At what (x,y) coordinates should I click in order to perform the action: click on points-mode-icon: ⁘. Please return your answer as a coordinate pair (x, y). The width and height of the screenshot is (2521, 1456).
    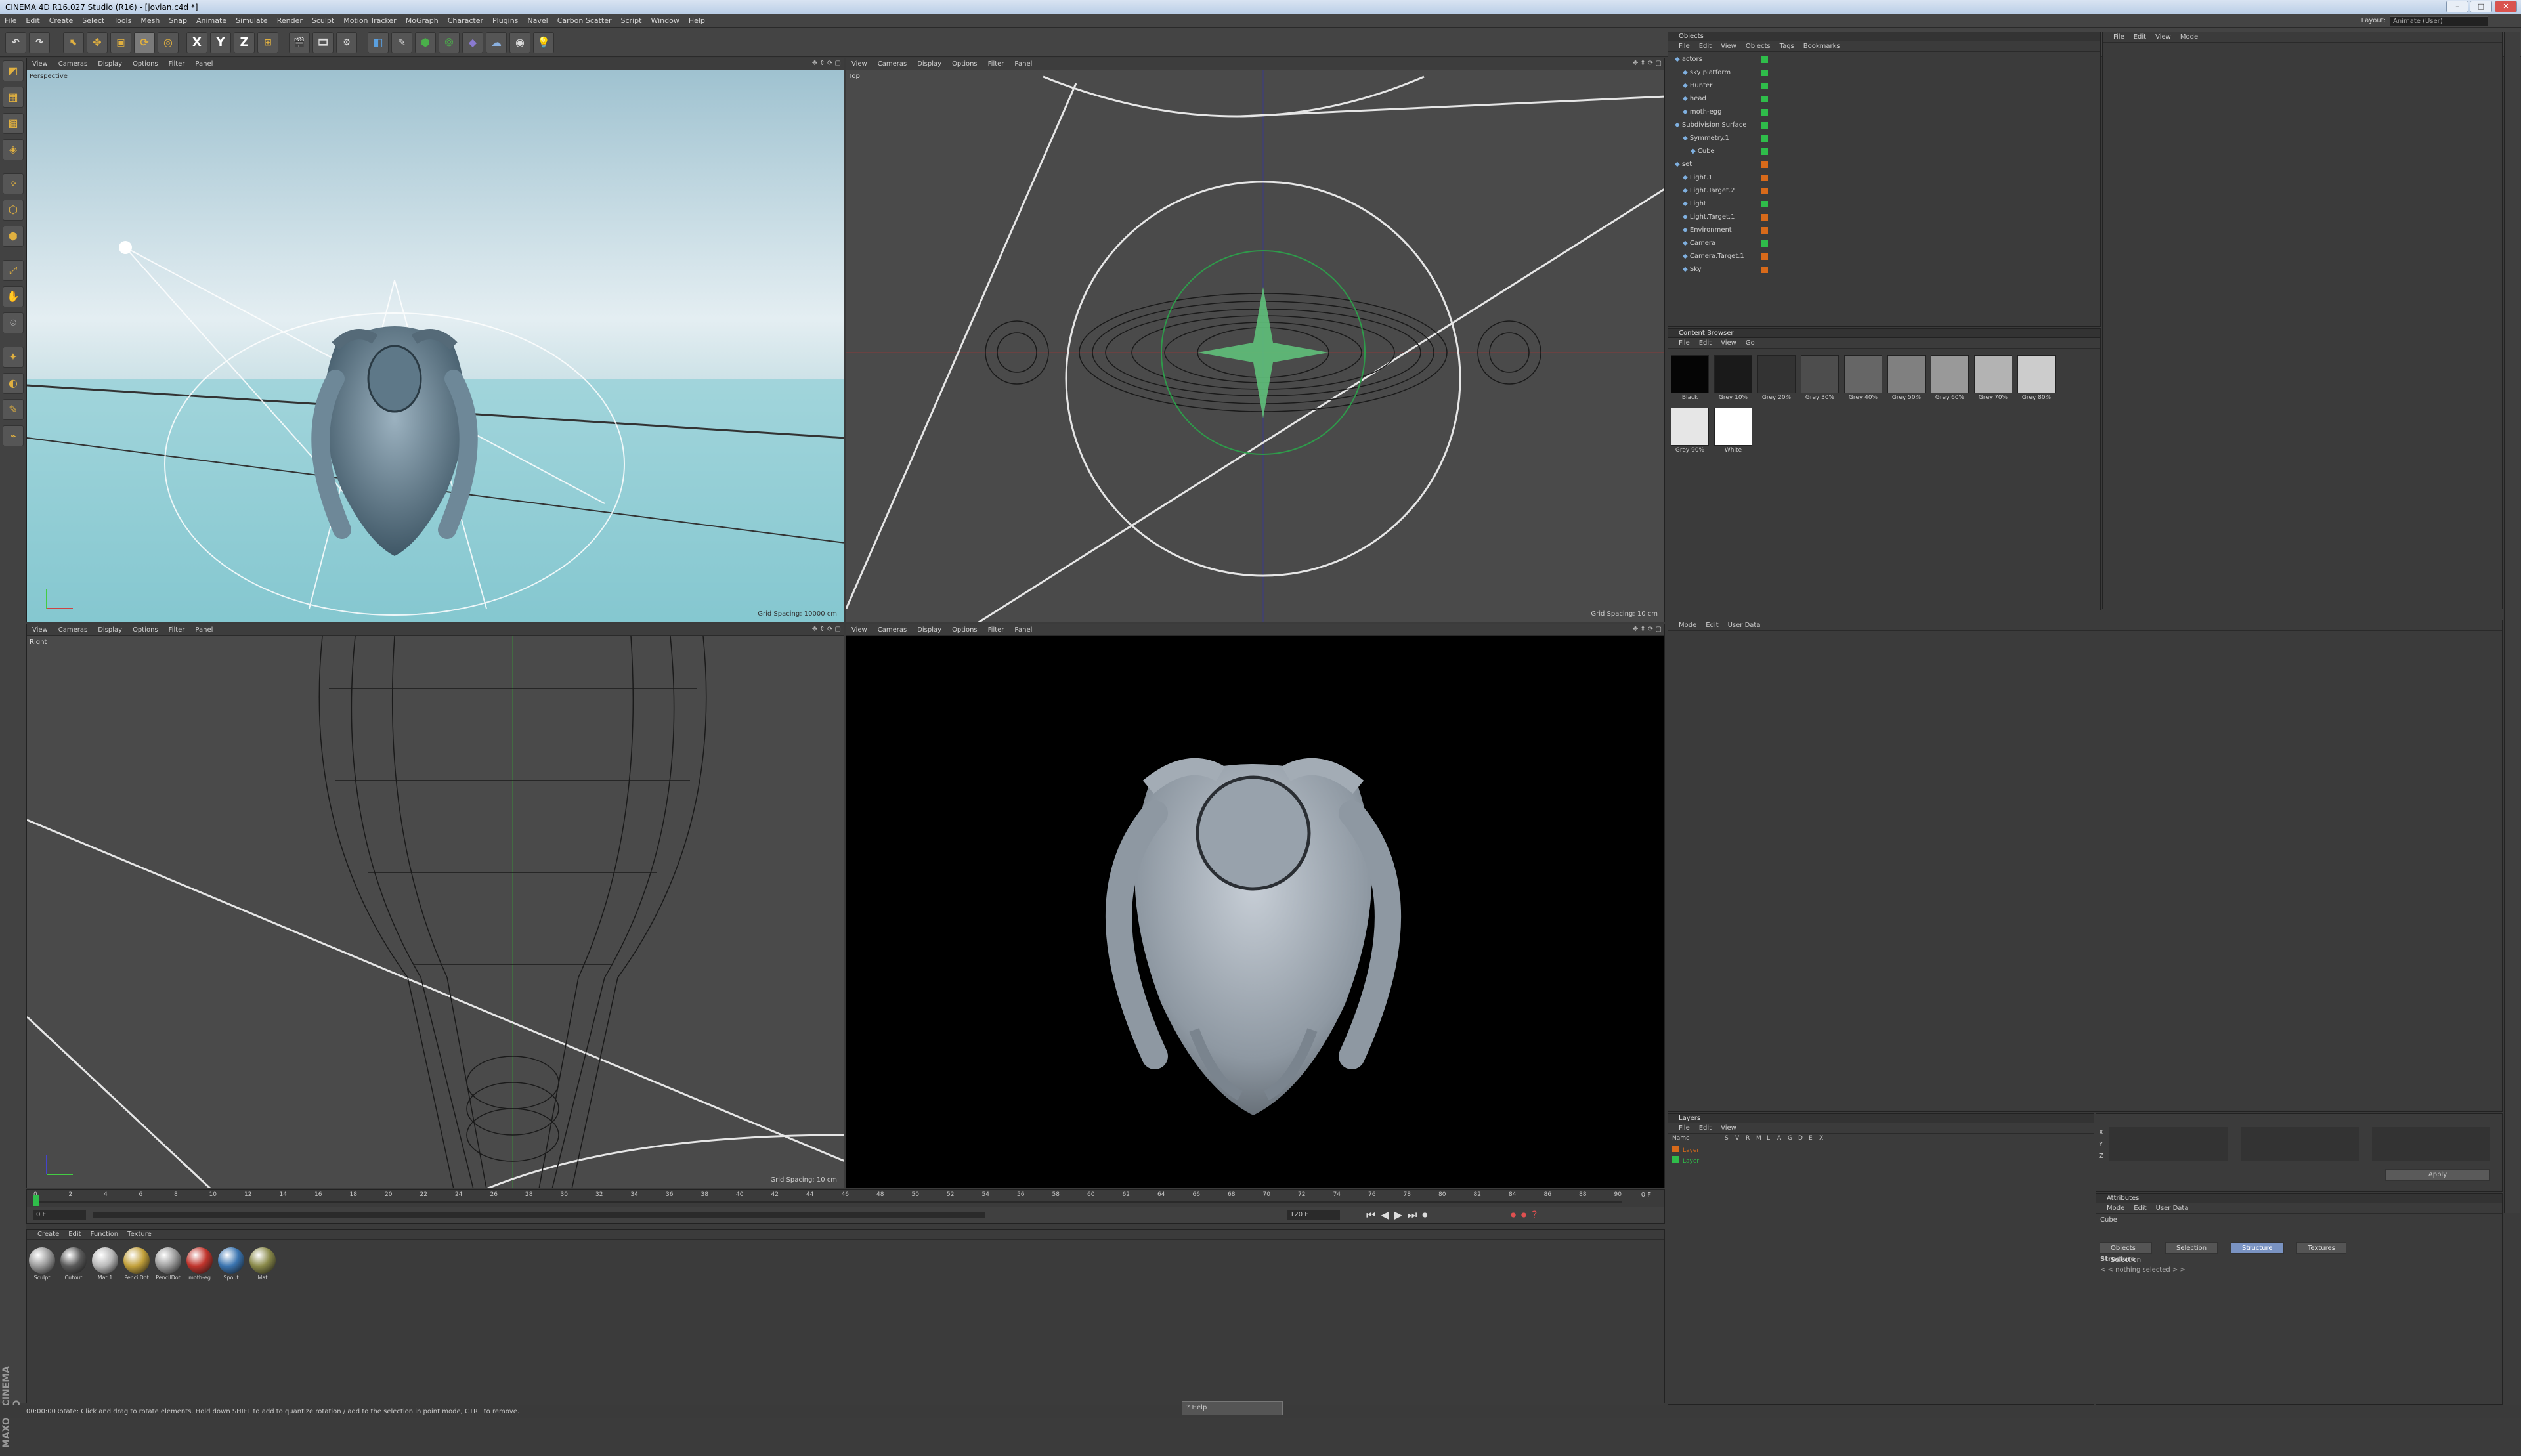
    Looking at the image, I should click on (13, 183).